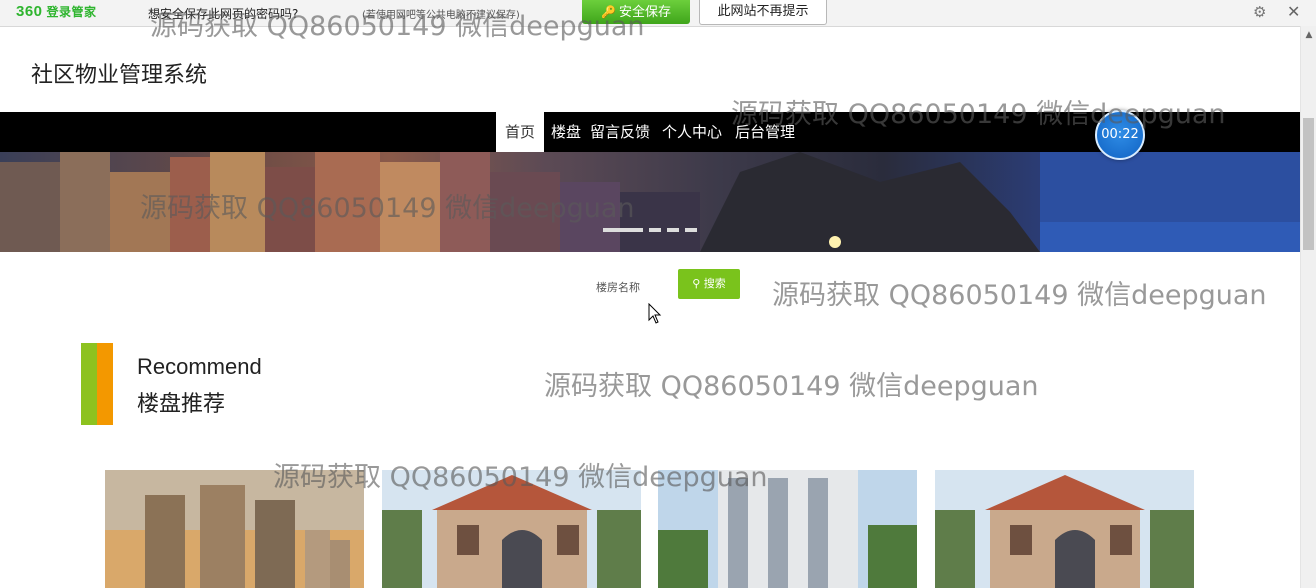  Describe the element at coordinates (709, 284) in the screenshot. I see `search-button: ⚲ 搜索` at that location.